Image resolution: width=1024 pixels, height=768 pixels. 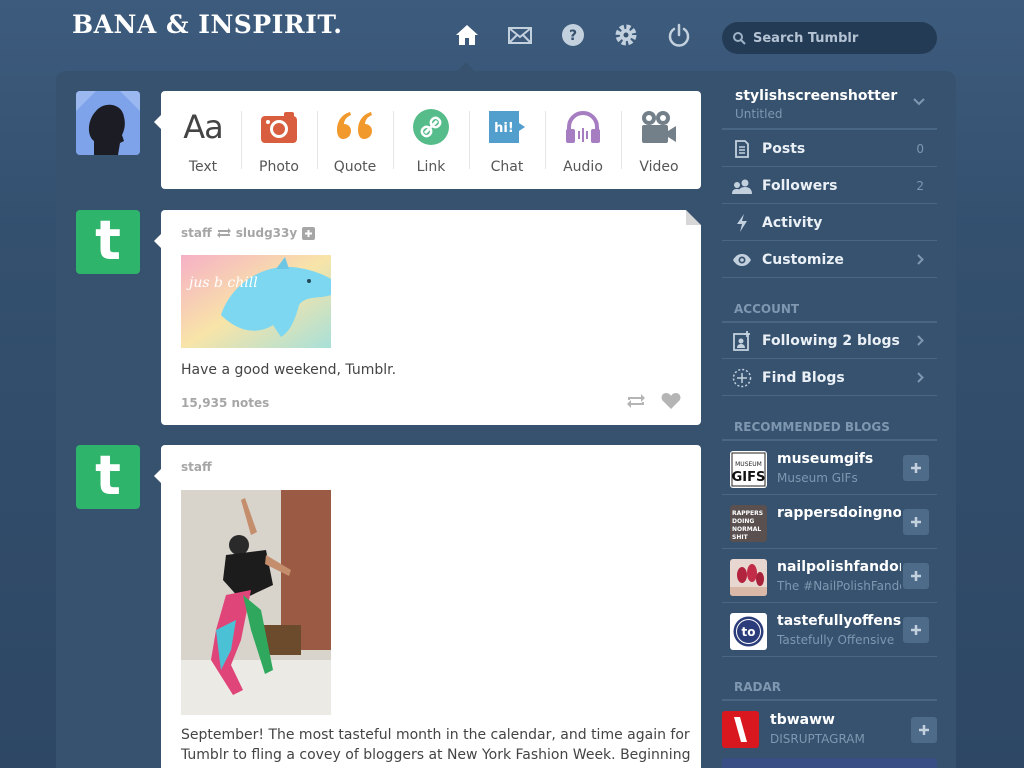 I want to click on recommended-blog-title: Tastefully Offensive, so click(x=836, y=640).